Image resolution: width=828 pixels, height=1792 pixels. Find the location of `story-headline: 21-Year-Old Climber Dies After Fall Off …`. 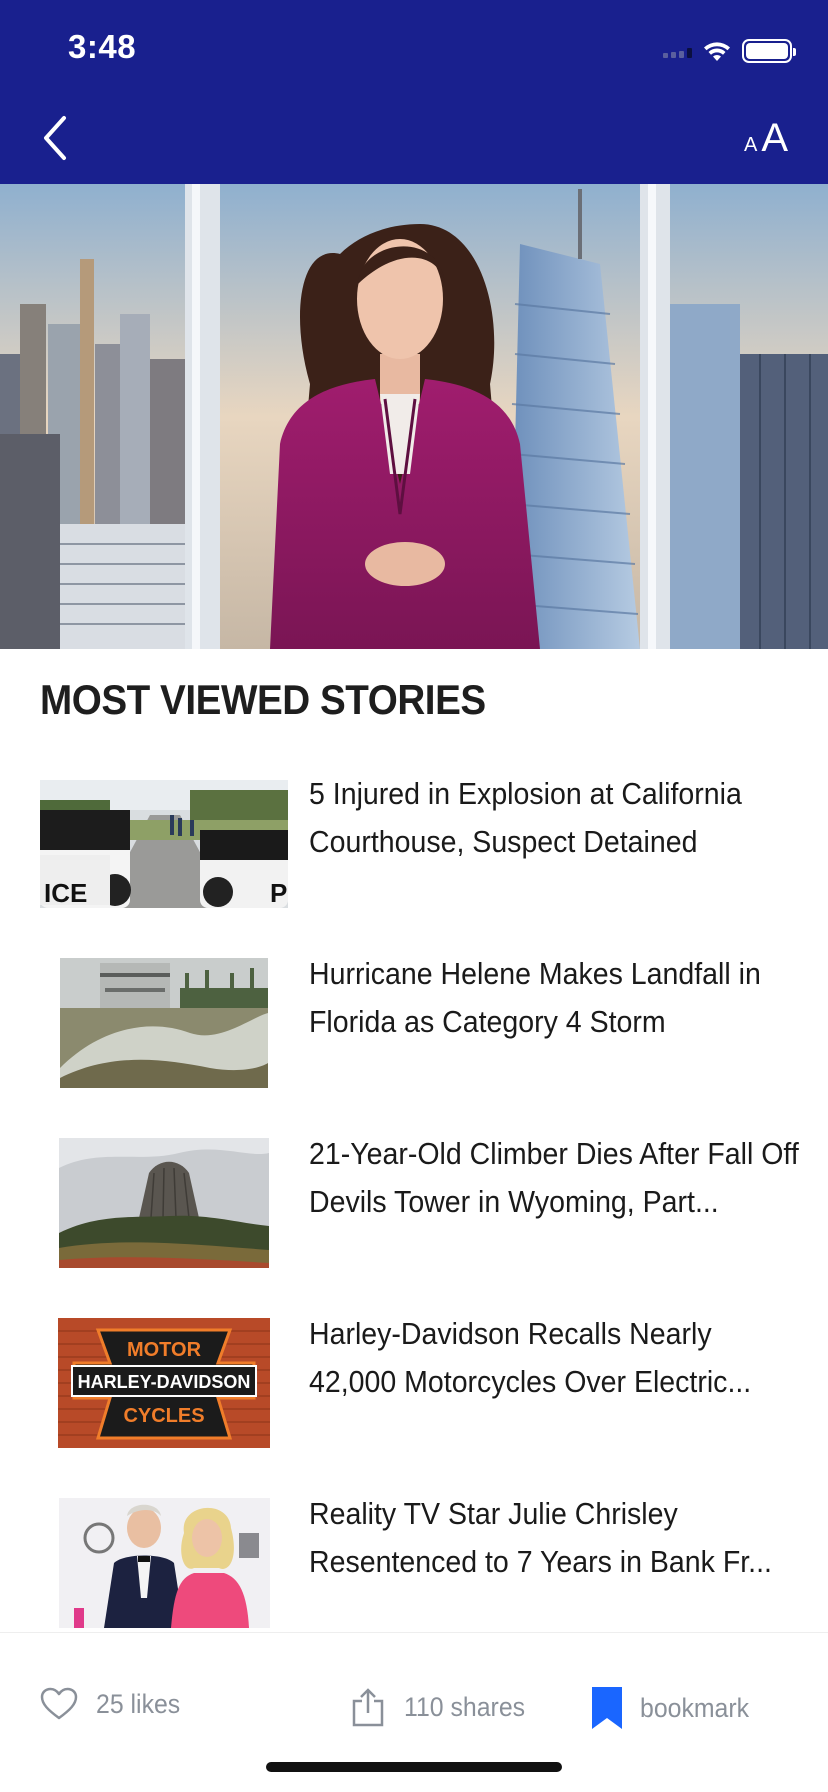

story-headline: 21-Year-Old Climber Dies After Fall Off … is located at coordinates (554, 1177).